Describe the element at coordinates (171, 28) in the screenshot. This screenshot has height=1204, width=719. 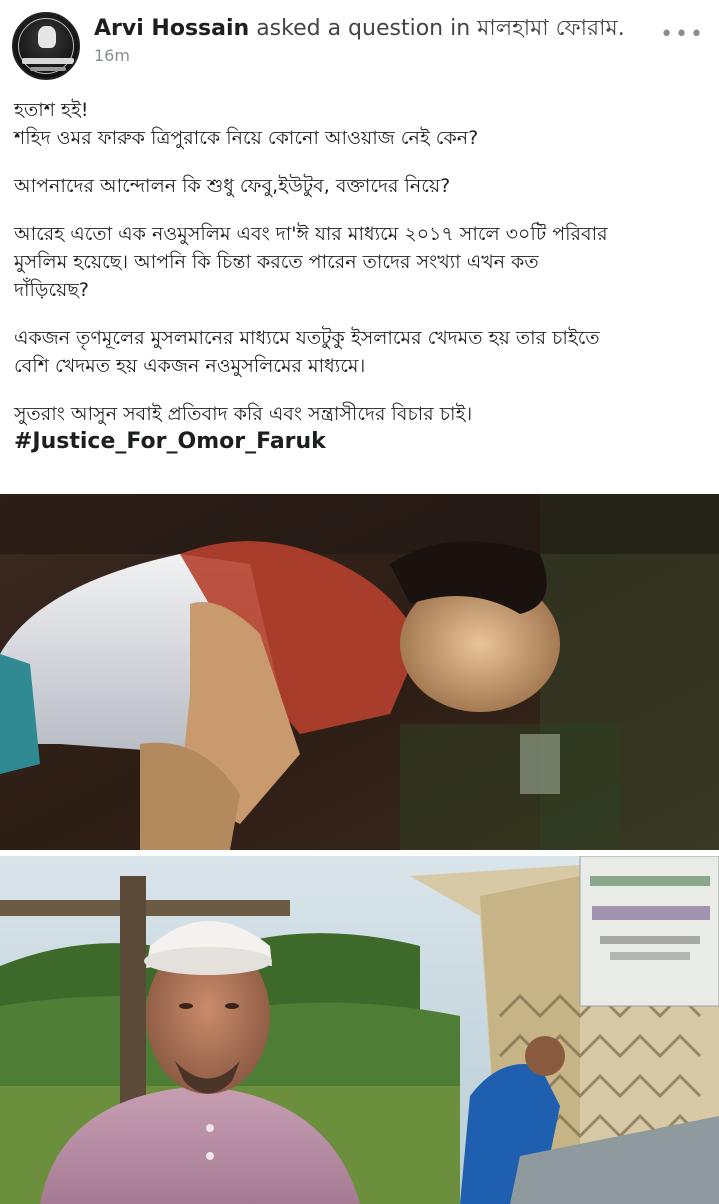
I see `author-name: Arvi Hossain` at that location.